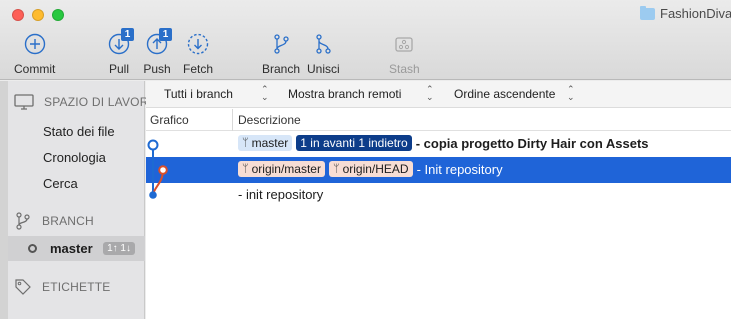 This screenshot has width=731, height=319. I want to click on window-controls, so click(38, 15).